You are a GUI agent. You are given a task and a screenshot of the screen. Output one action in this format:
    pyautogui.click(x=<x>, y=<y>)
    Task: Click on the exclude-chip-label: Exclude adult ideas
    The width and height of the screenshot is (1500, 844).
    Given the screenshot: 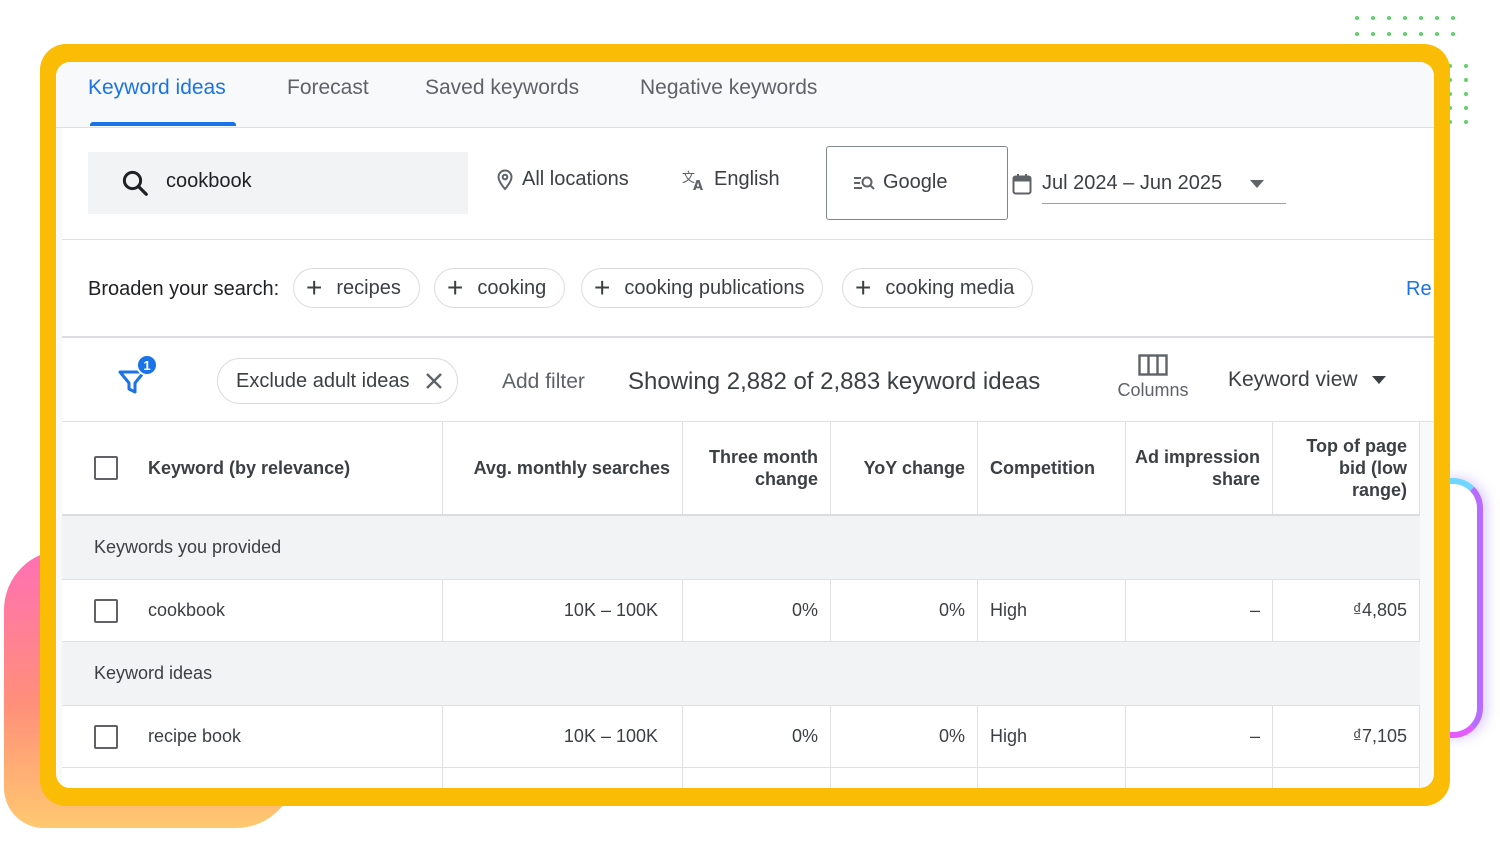 What is the action you would take?
    pyautogui.click(x=323, y=380)
    